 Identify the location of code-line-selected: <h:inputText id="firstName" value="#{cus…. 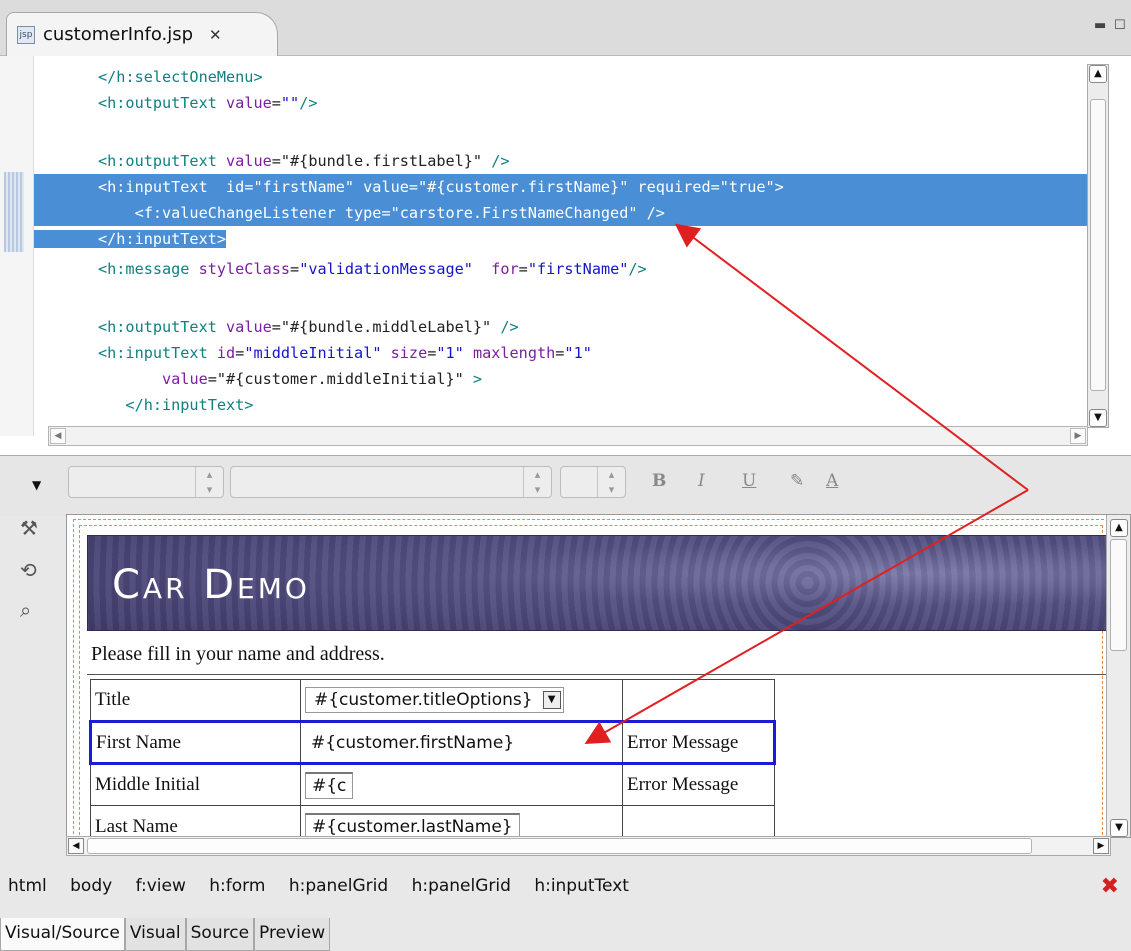
(561, 187).